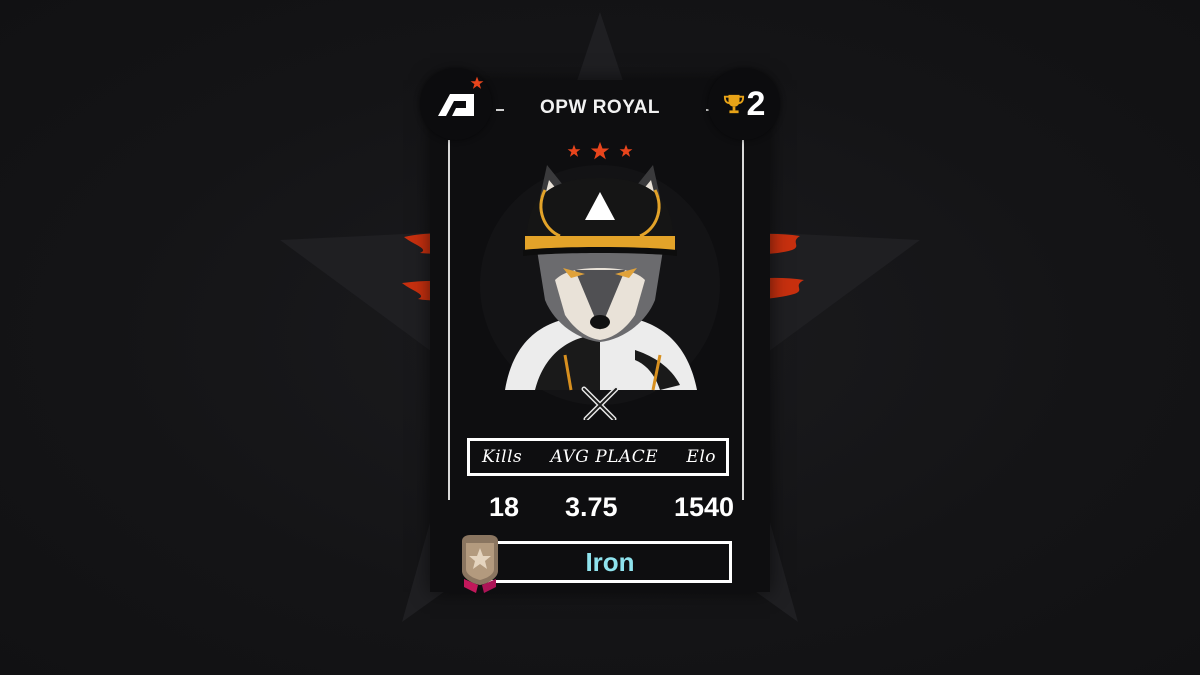  Describe the element at coordinates (477, 82) in the screenshot. I see `logo-star-icon` at that location.